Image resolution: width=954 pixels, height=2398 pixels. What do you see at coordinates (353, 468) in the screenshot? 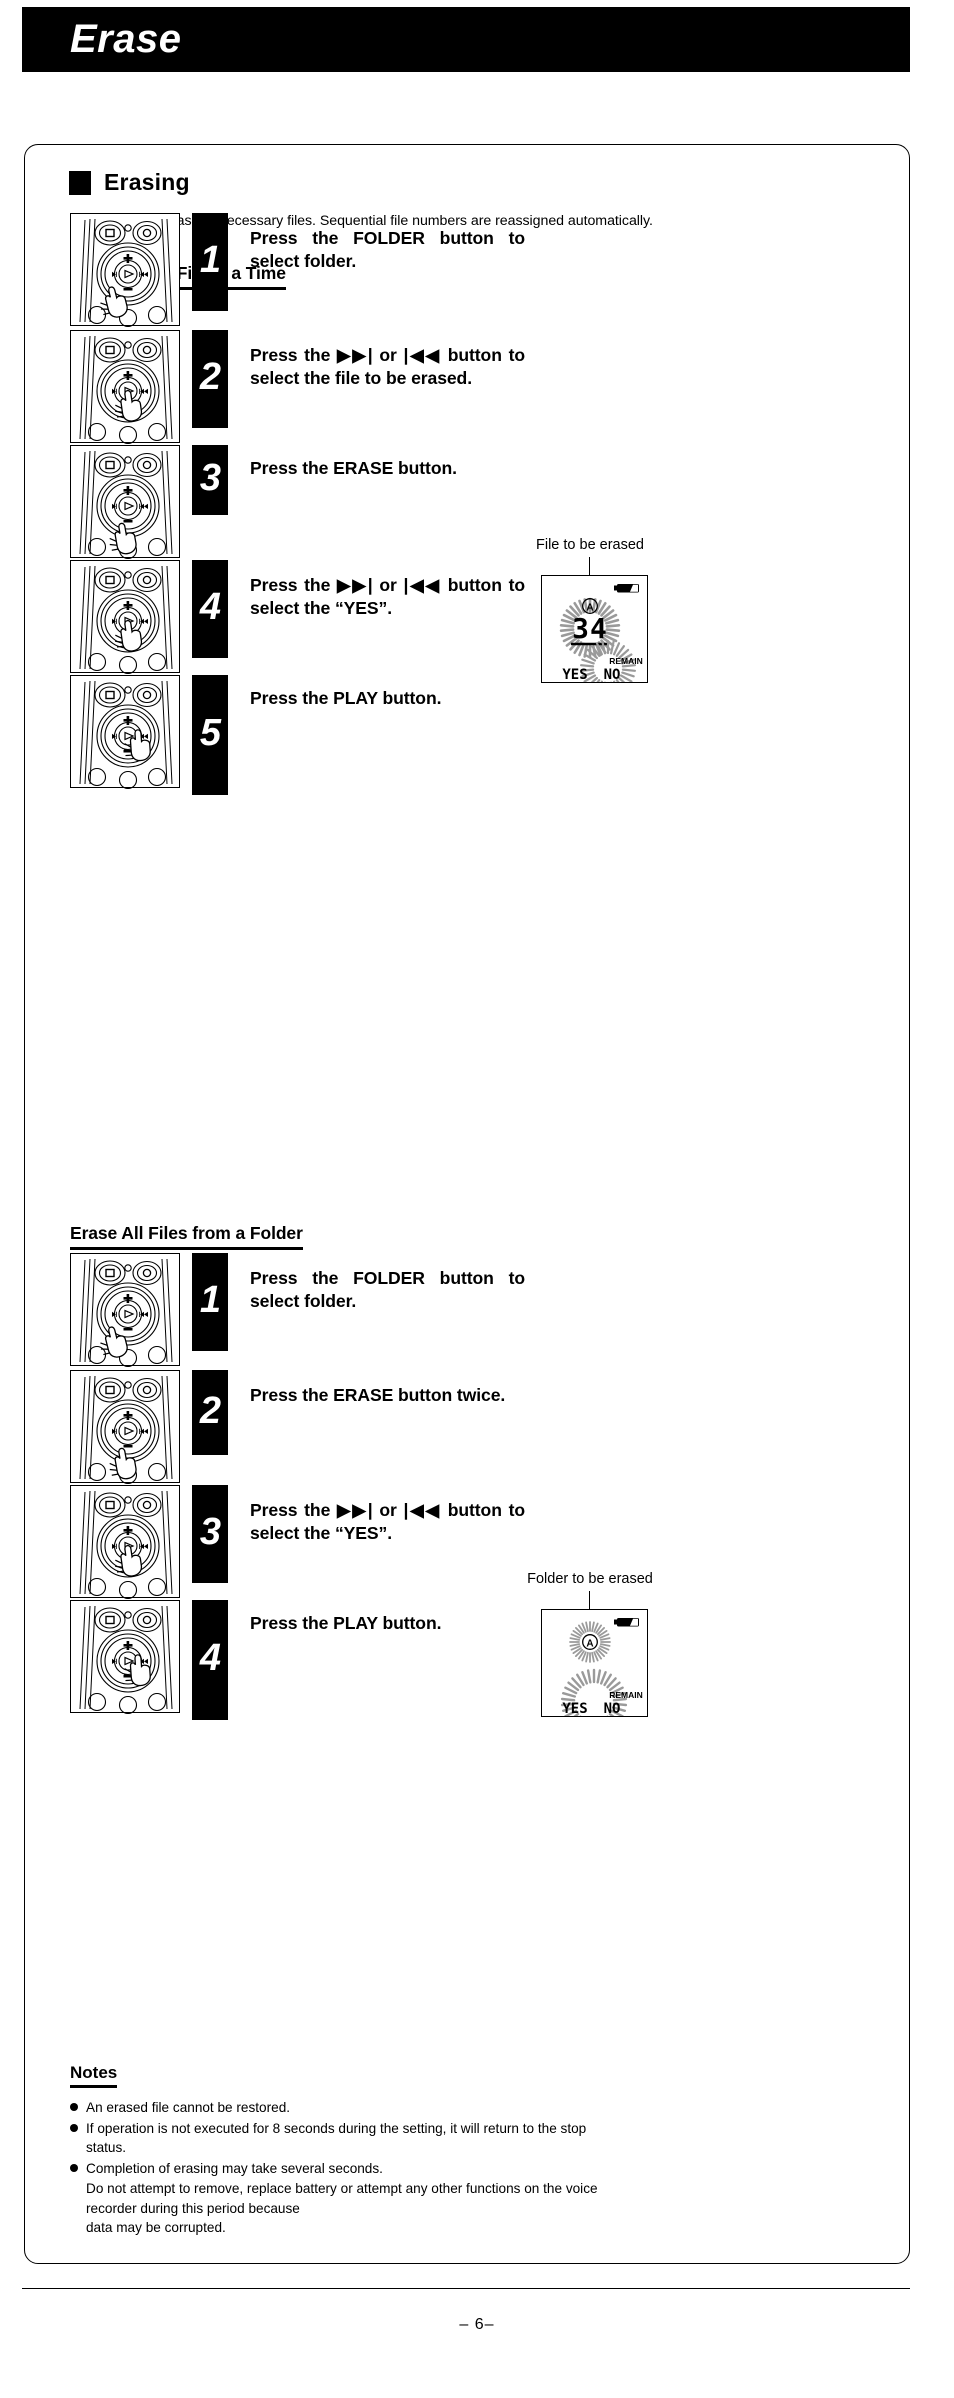
I see `step-instruction-text: Press the ERASE button.` at bounding box center [353, 468].